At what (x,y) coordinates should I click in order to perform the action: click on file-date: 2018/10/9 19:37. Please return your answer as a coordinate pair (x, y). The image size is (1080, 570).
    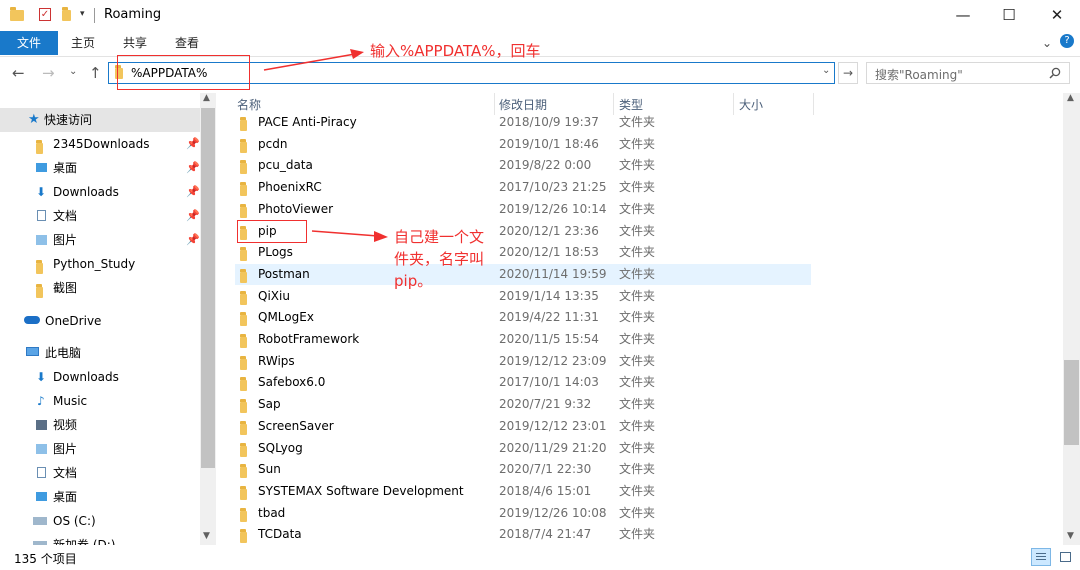
    Looking at the image, I should click on (549, 122).